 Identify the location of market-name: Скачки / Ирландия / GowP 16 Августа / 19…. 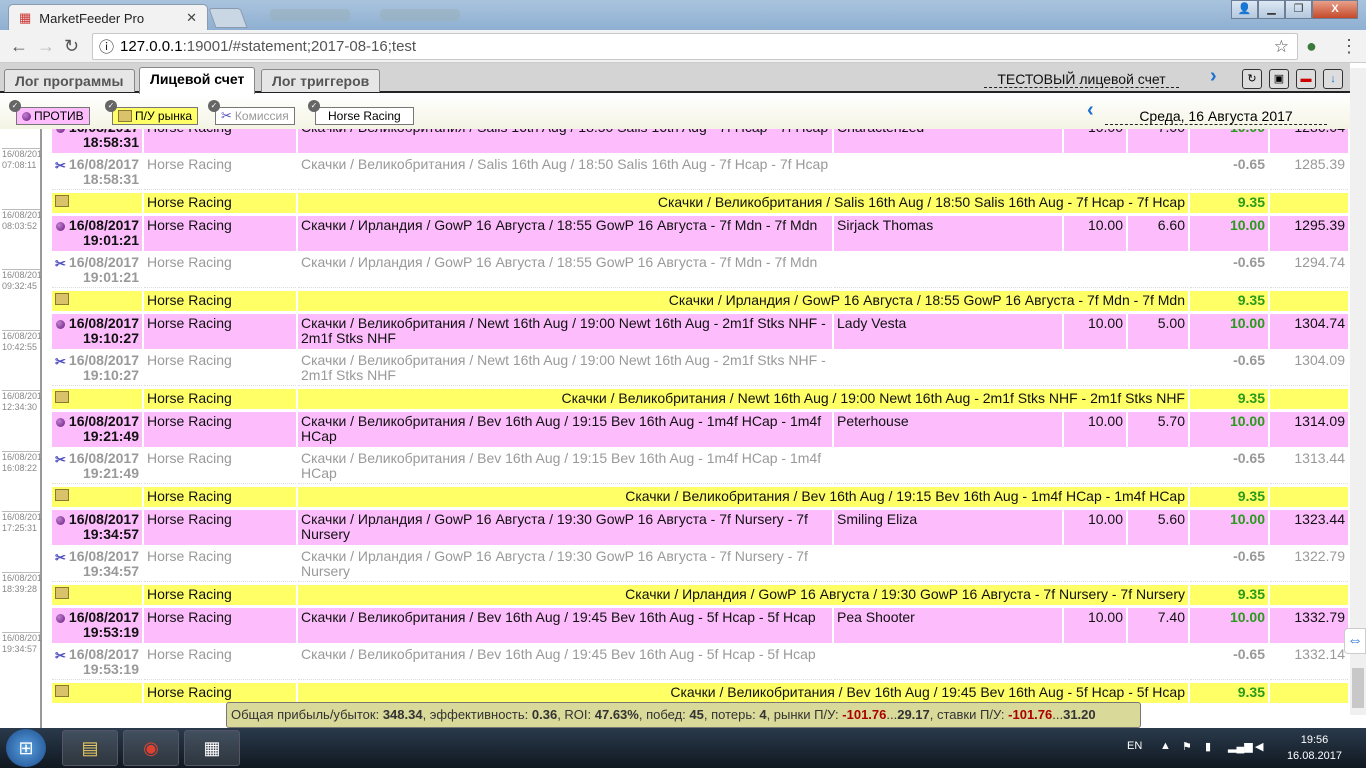
(743, 595).